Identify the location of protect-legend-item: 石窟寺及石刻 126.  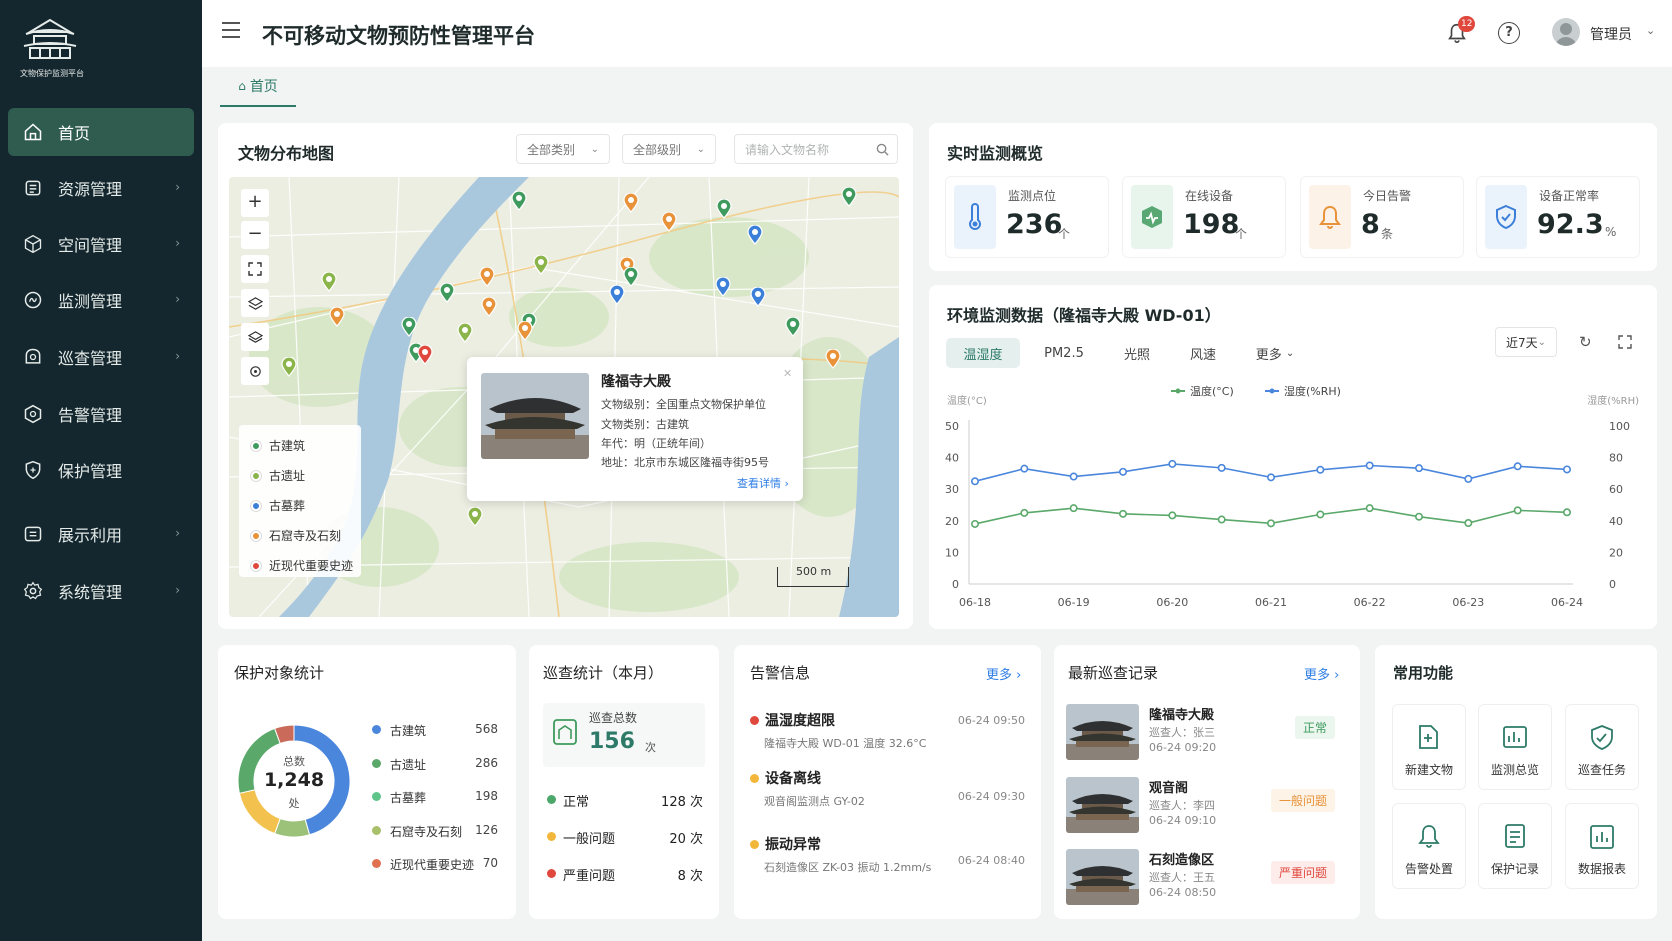
(435, 831).